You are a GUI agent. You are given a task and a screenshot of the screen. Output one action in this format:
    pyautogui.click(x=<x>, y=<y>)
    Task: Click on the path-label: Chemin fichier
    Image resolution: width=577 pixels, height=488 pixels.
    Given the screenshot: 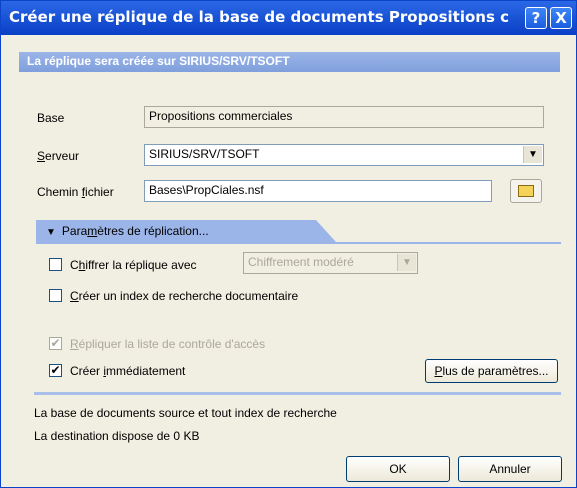 What is the action you would take?
    pyautogui.click(x=75, y=192)
    